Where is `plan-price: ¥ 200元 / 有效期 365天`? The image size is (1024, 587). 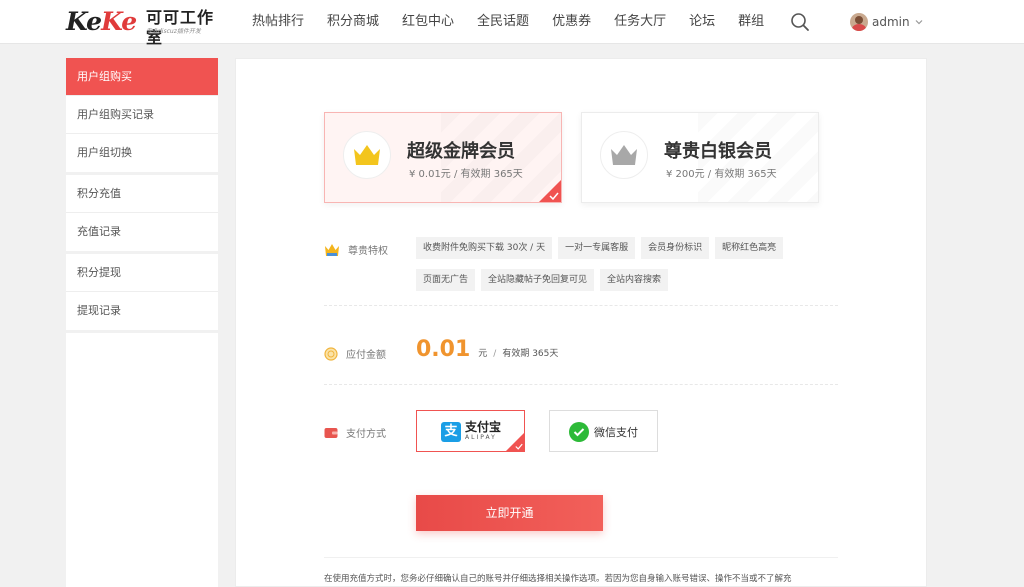 plan-price: ¥ 200元 / 有效期 365天 is located at coordinates (721, 174).